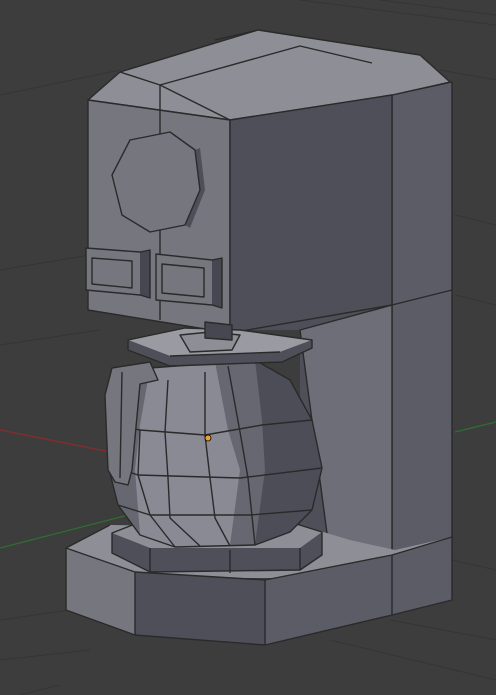  I want to click on tower-right-face, so click(422, 317).